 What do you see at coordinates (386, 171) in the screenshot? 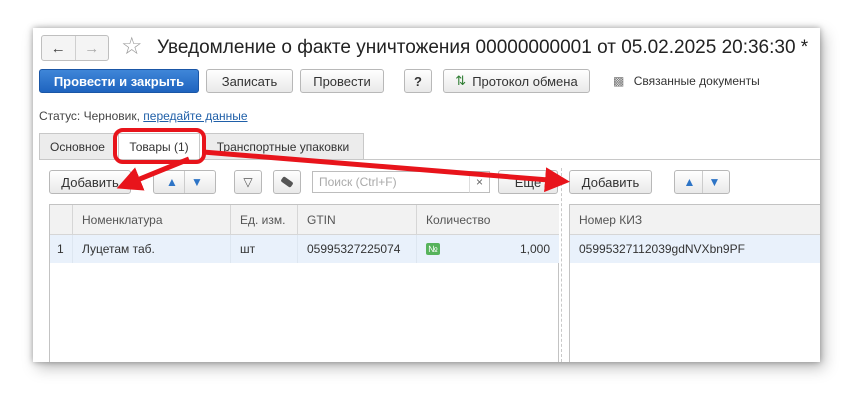
I see `arrow-to-add-kiz` at bounding box center [386, 171].